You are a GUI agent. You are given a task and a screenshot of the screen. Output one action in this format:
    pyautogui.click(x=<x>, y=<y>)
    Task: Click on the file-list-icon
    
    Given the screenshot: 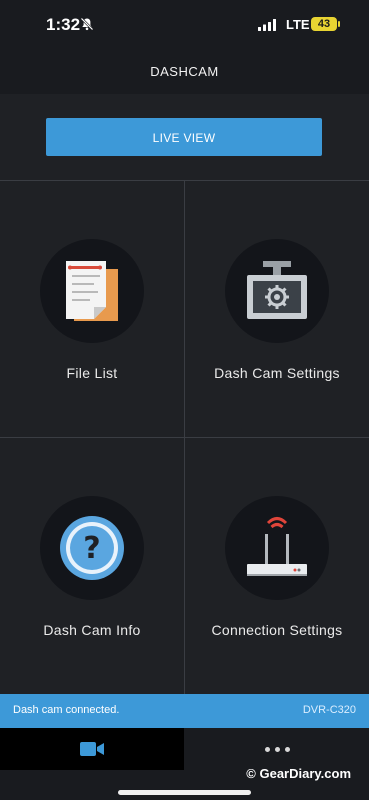 What is the action you would take?
    pyautogui.click(x=92, y=291)
    